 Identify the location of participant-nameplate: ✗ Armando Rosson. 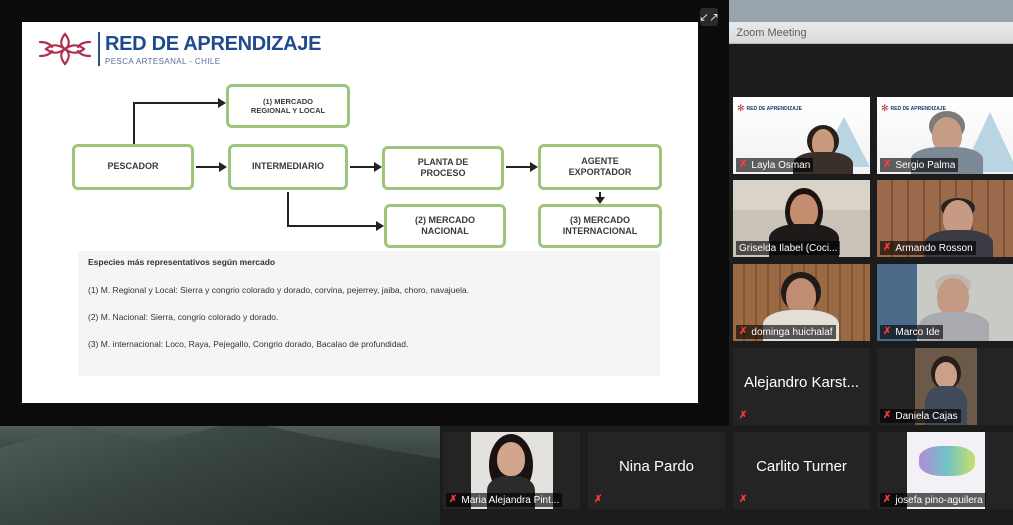
(928, 248).